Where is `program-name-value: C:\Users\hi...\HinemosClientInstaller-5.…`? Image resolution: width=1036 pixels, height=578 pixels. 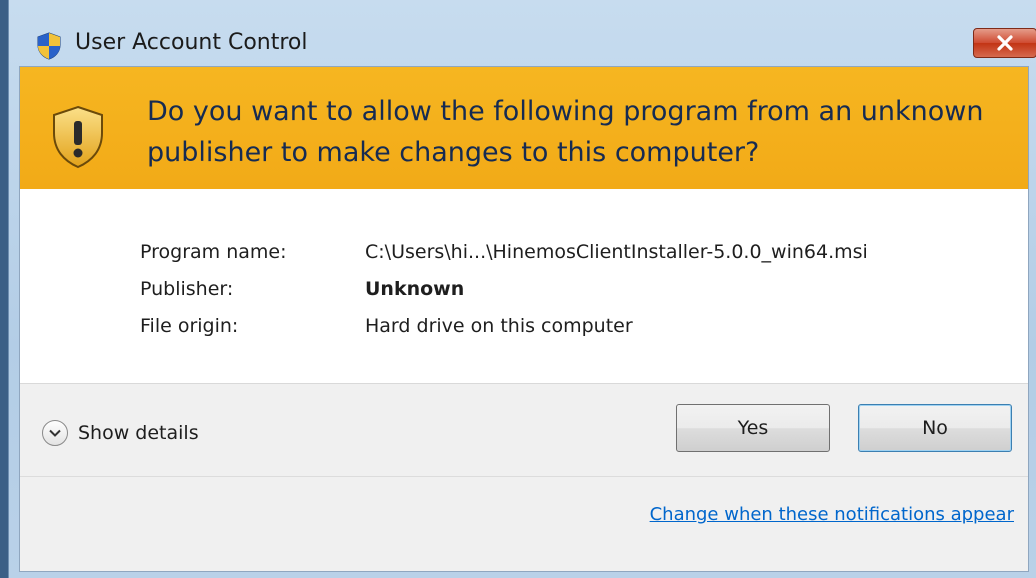 program-name-value: C:\Users\hi...\HinemosClientInstaller-5.… is located at coordinates (616, 251).